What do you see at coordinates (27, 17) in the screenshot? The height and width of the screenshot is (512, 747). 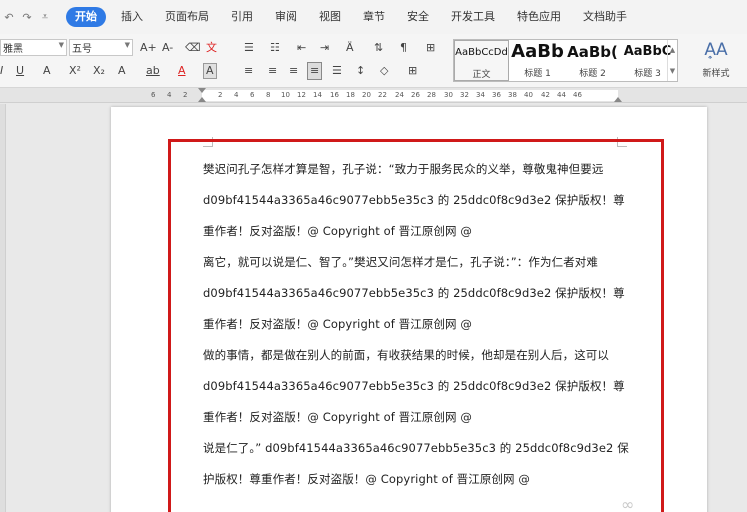 I see `redo-icon: ↷` at bounding box center [27, 17].